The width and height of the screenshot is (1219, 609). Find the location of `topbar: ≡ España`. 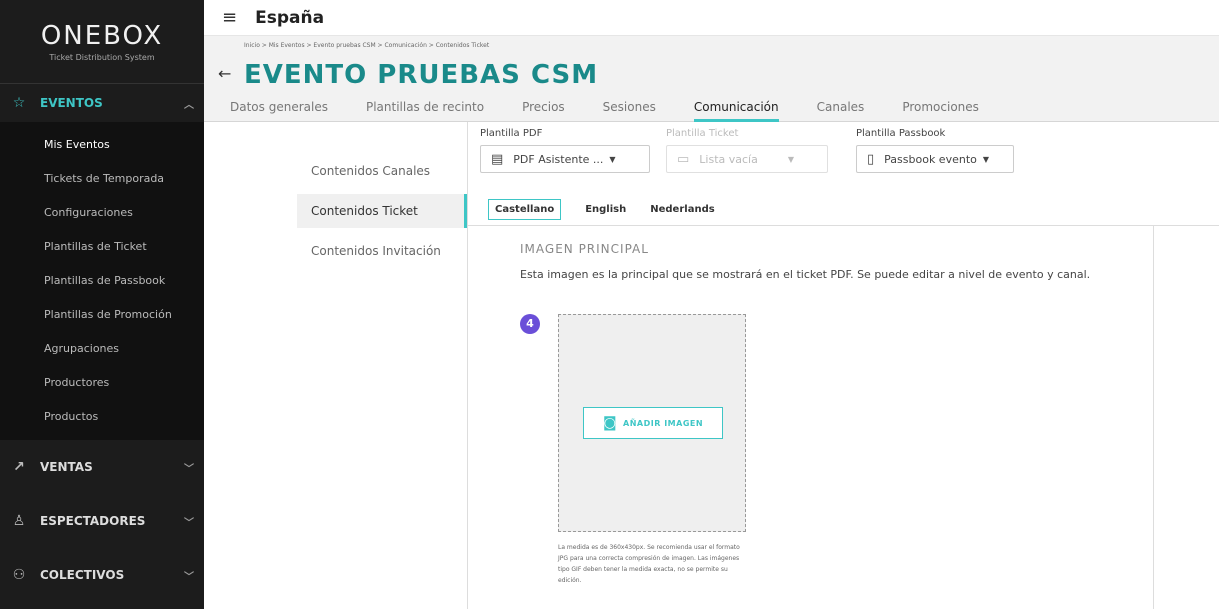

topbar: ≡ España is located at coordinates (711, 18).